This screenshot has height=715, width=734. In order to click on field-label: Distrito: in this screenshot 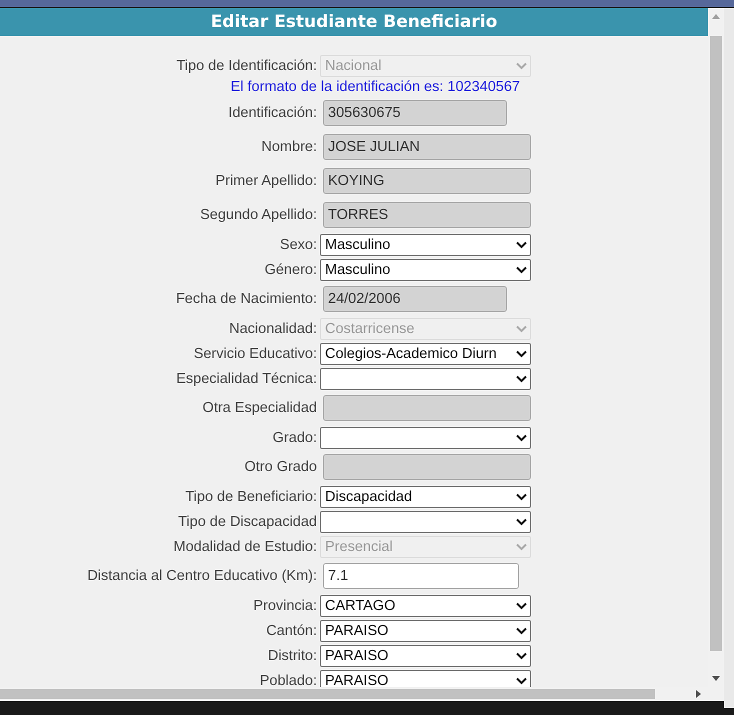, I will do `click(292, 656)`.